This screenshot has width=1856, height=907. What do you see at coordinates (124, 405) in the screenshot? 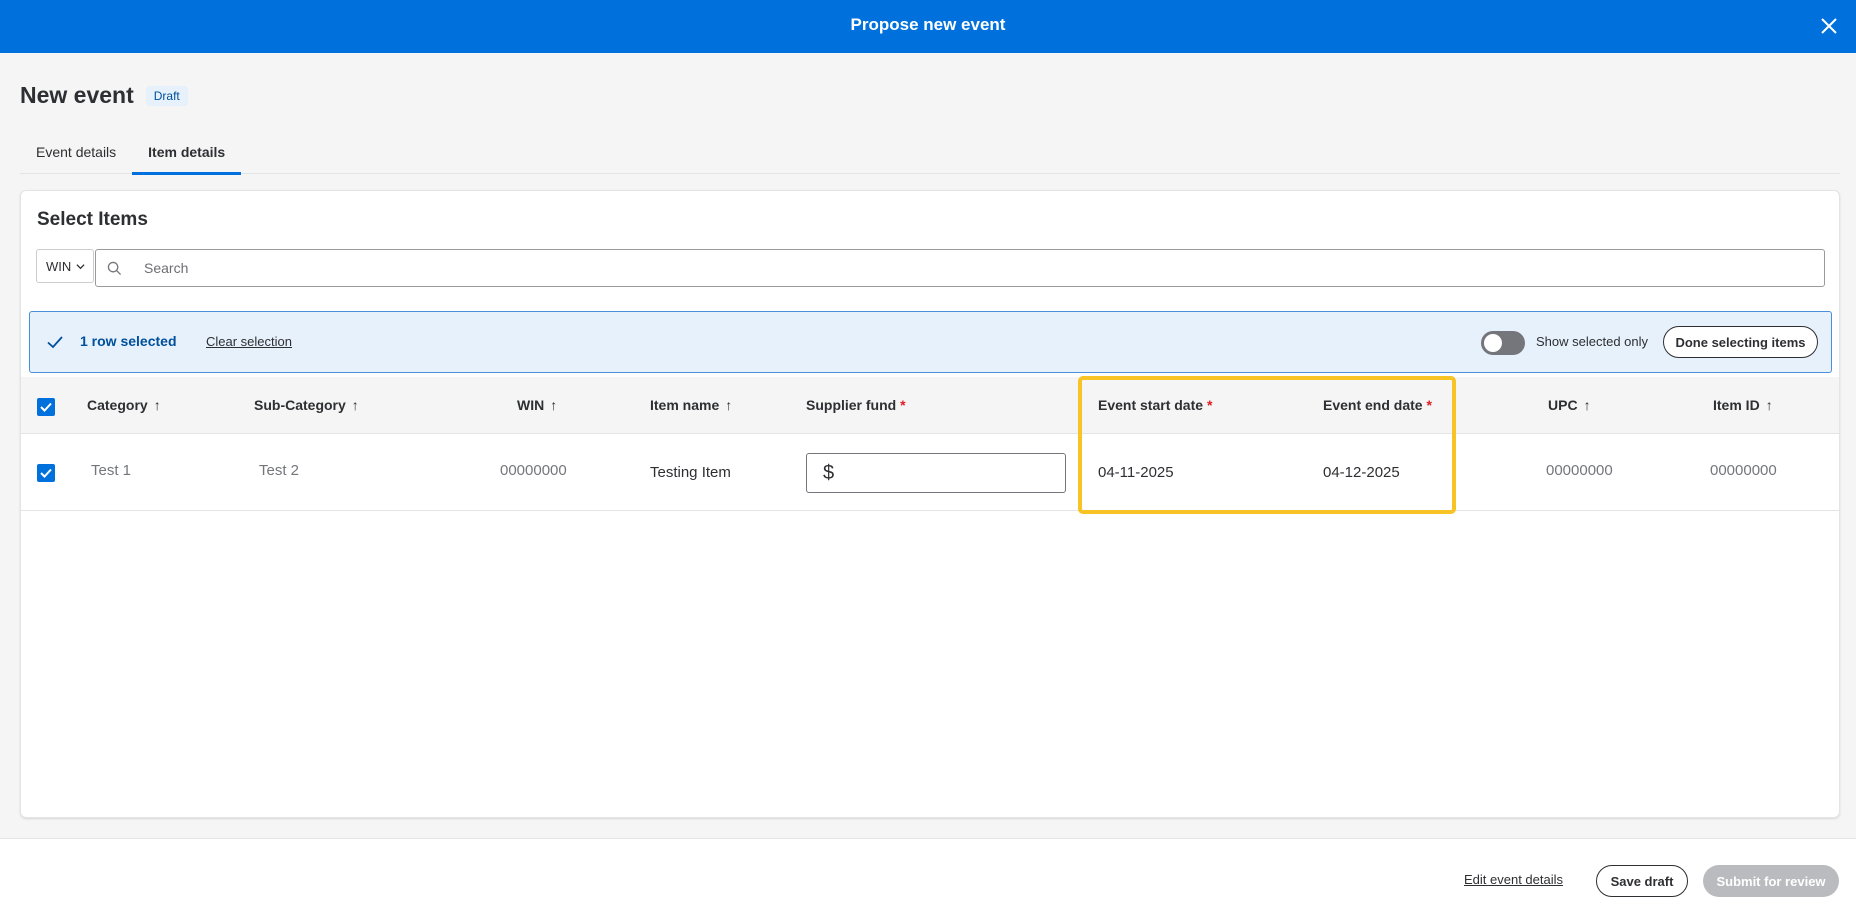
I see `column-header-category: Category ↑` at bounding box center [124, 405].